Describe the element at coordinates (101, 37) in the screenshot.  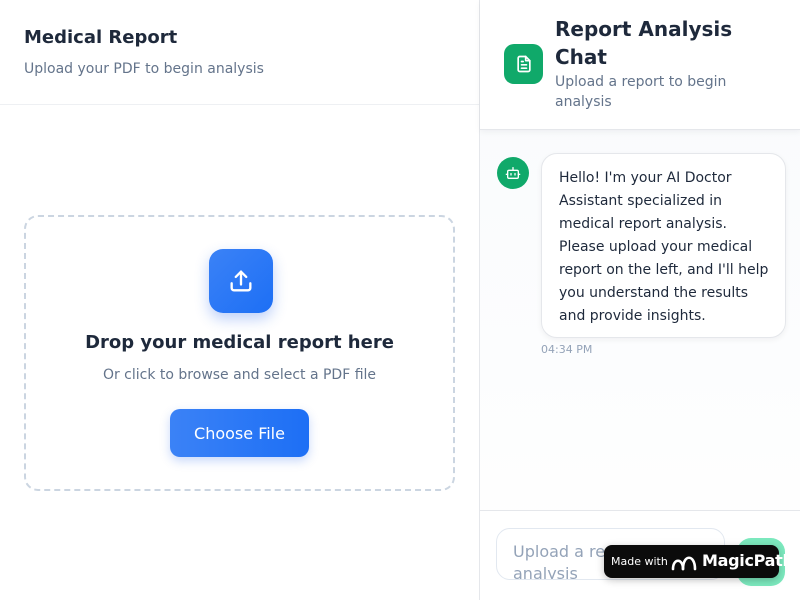
I see `panel-title: Medical Report` at that location.